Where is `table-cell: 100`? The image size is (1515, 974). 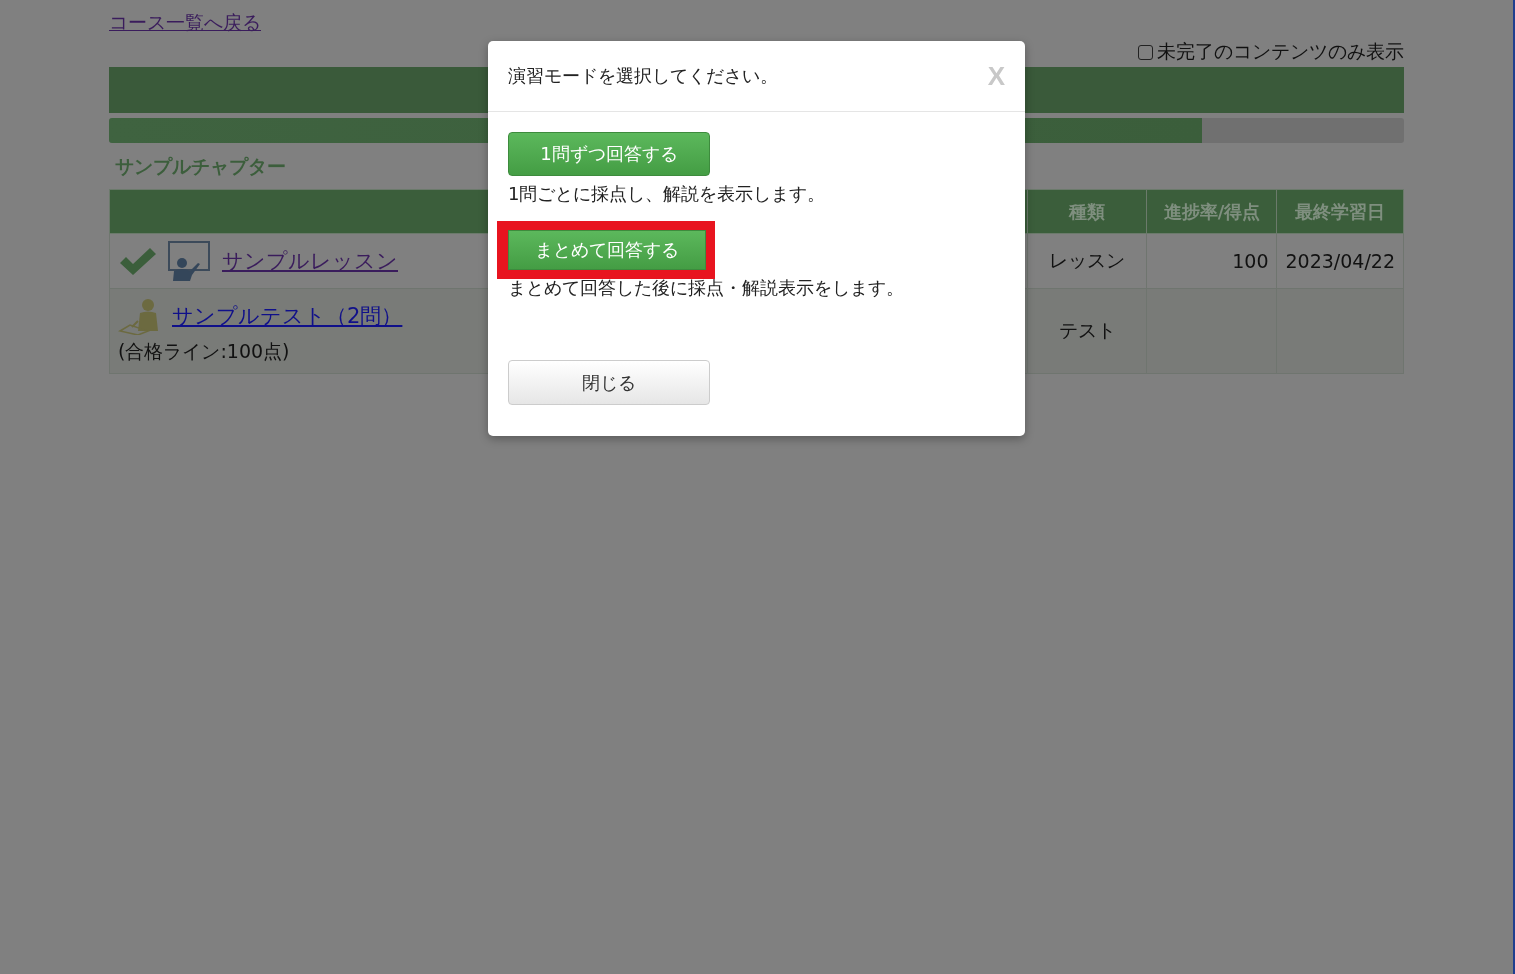
table-cell: 100 is located at coordinates (1212, 261).